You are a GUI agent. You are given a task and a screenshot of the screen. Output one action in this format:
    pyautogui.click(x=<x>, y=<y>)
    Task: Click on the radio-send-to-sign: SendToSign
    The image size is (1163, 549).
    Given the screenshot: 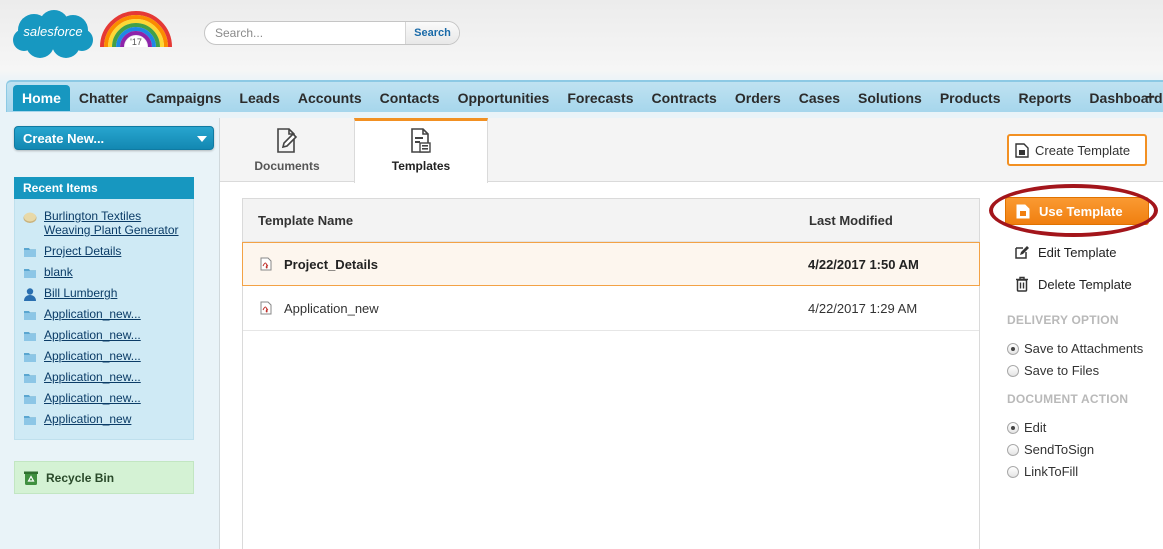 What is the action you would take?
    pyautogui.click(x=1050, y=449)
    